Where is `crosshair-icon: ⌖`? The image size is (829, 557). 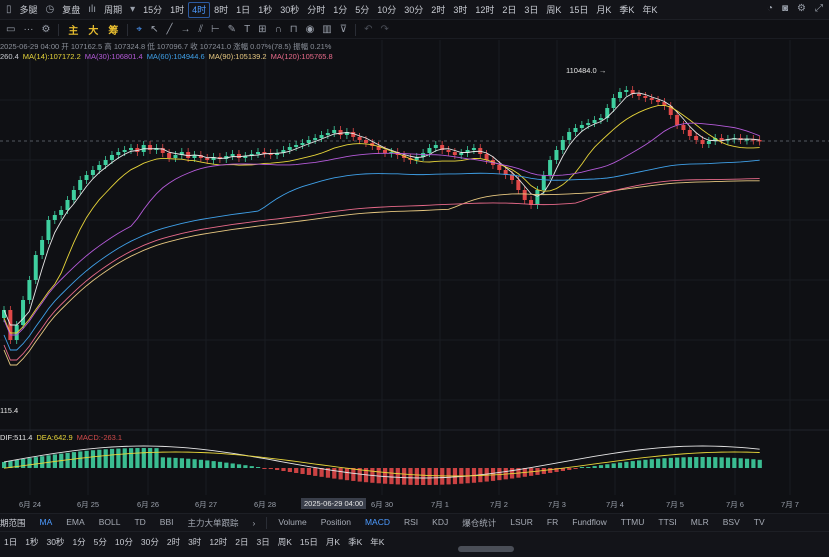
crosshair-icon: ⌖ is located at coordinates (139, 29).